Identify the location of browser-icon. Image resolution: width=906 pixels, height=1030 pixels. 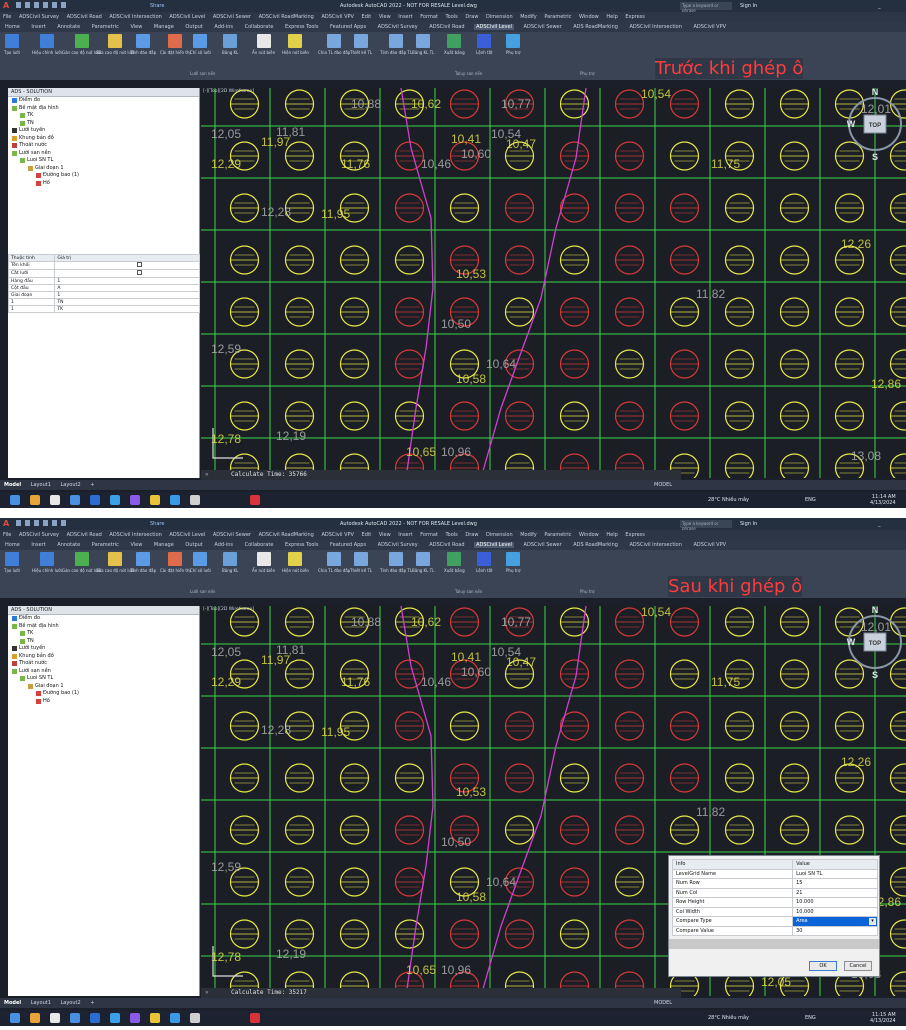
(55, 500).